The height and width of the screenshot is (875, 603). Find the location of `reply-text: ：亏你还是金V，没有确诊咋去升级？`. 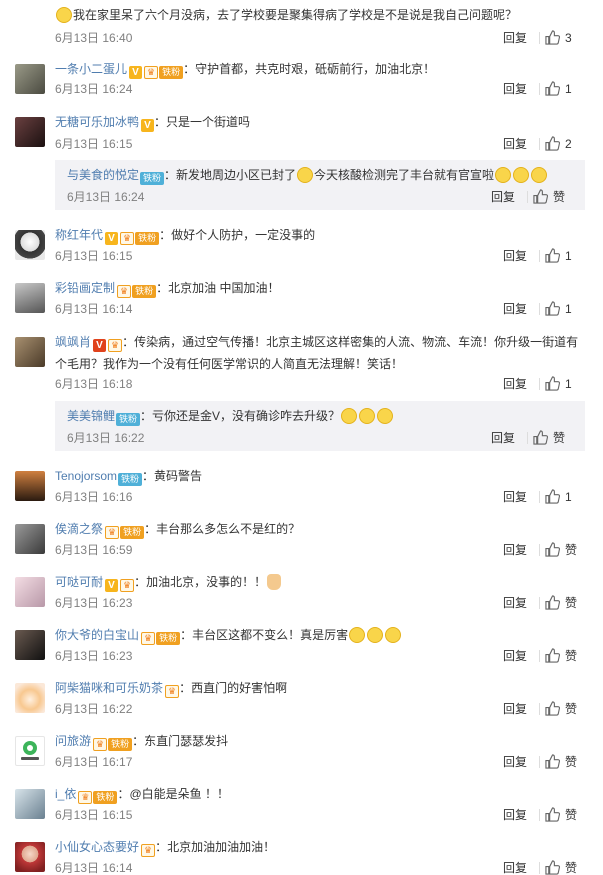

reply-text: ：亏你还是金V，没有确诊咋去升级？ is located at coordinates (240, 416).